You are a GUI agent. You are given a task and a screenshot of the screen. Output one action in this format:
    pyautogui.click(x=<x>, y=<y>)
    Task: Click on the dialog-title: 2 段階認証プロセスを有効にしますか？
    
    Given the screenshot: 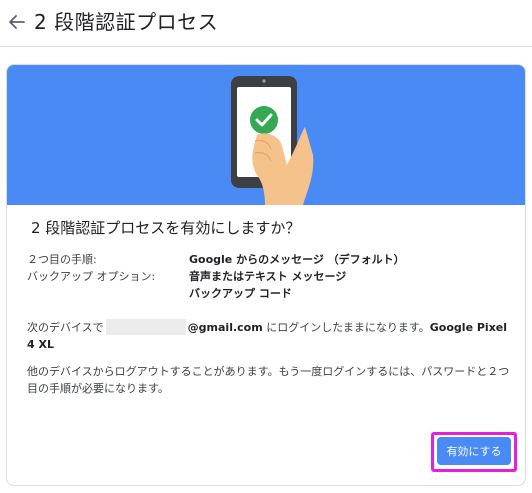 What is the action you would take?
    pyautogui.click(x=166, y=228)
    